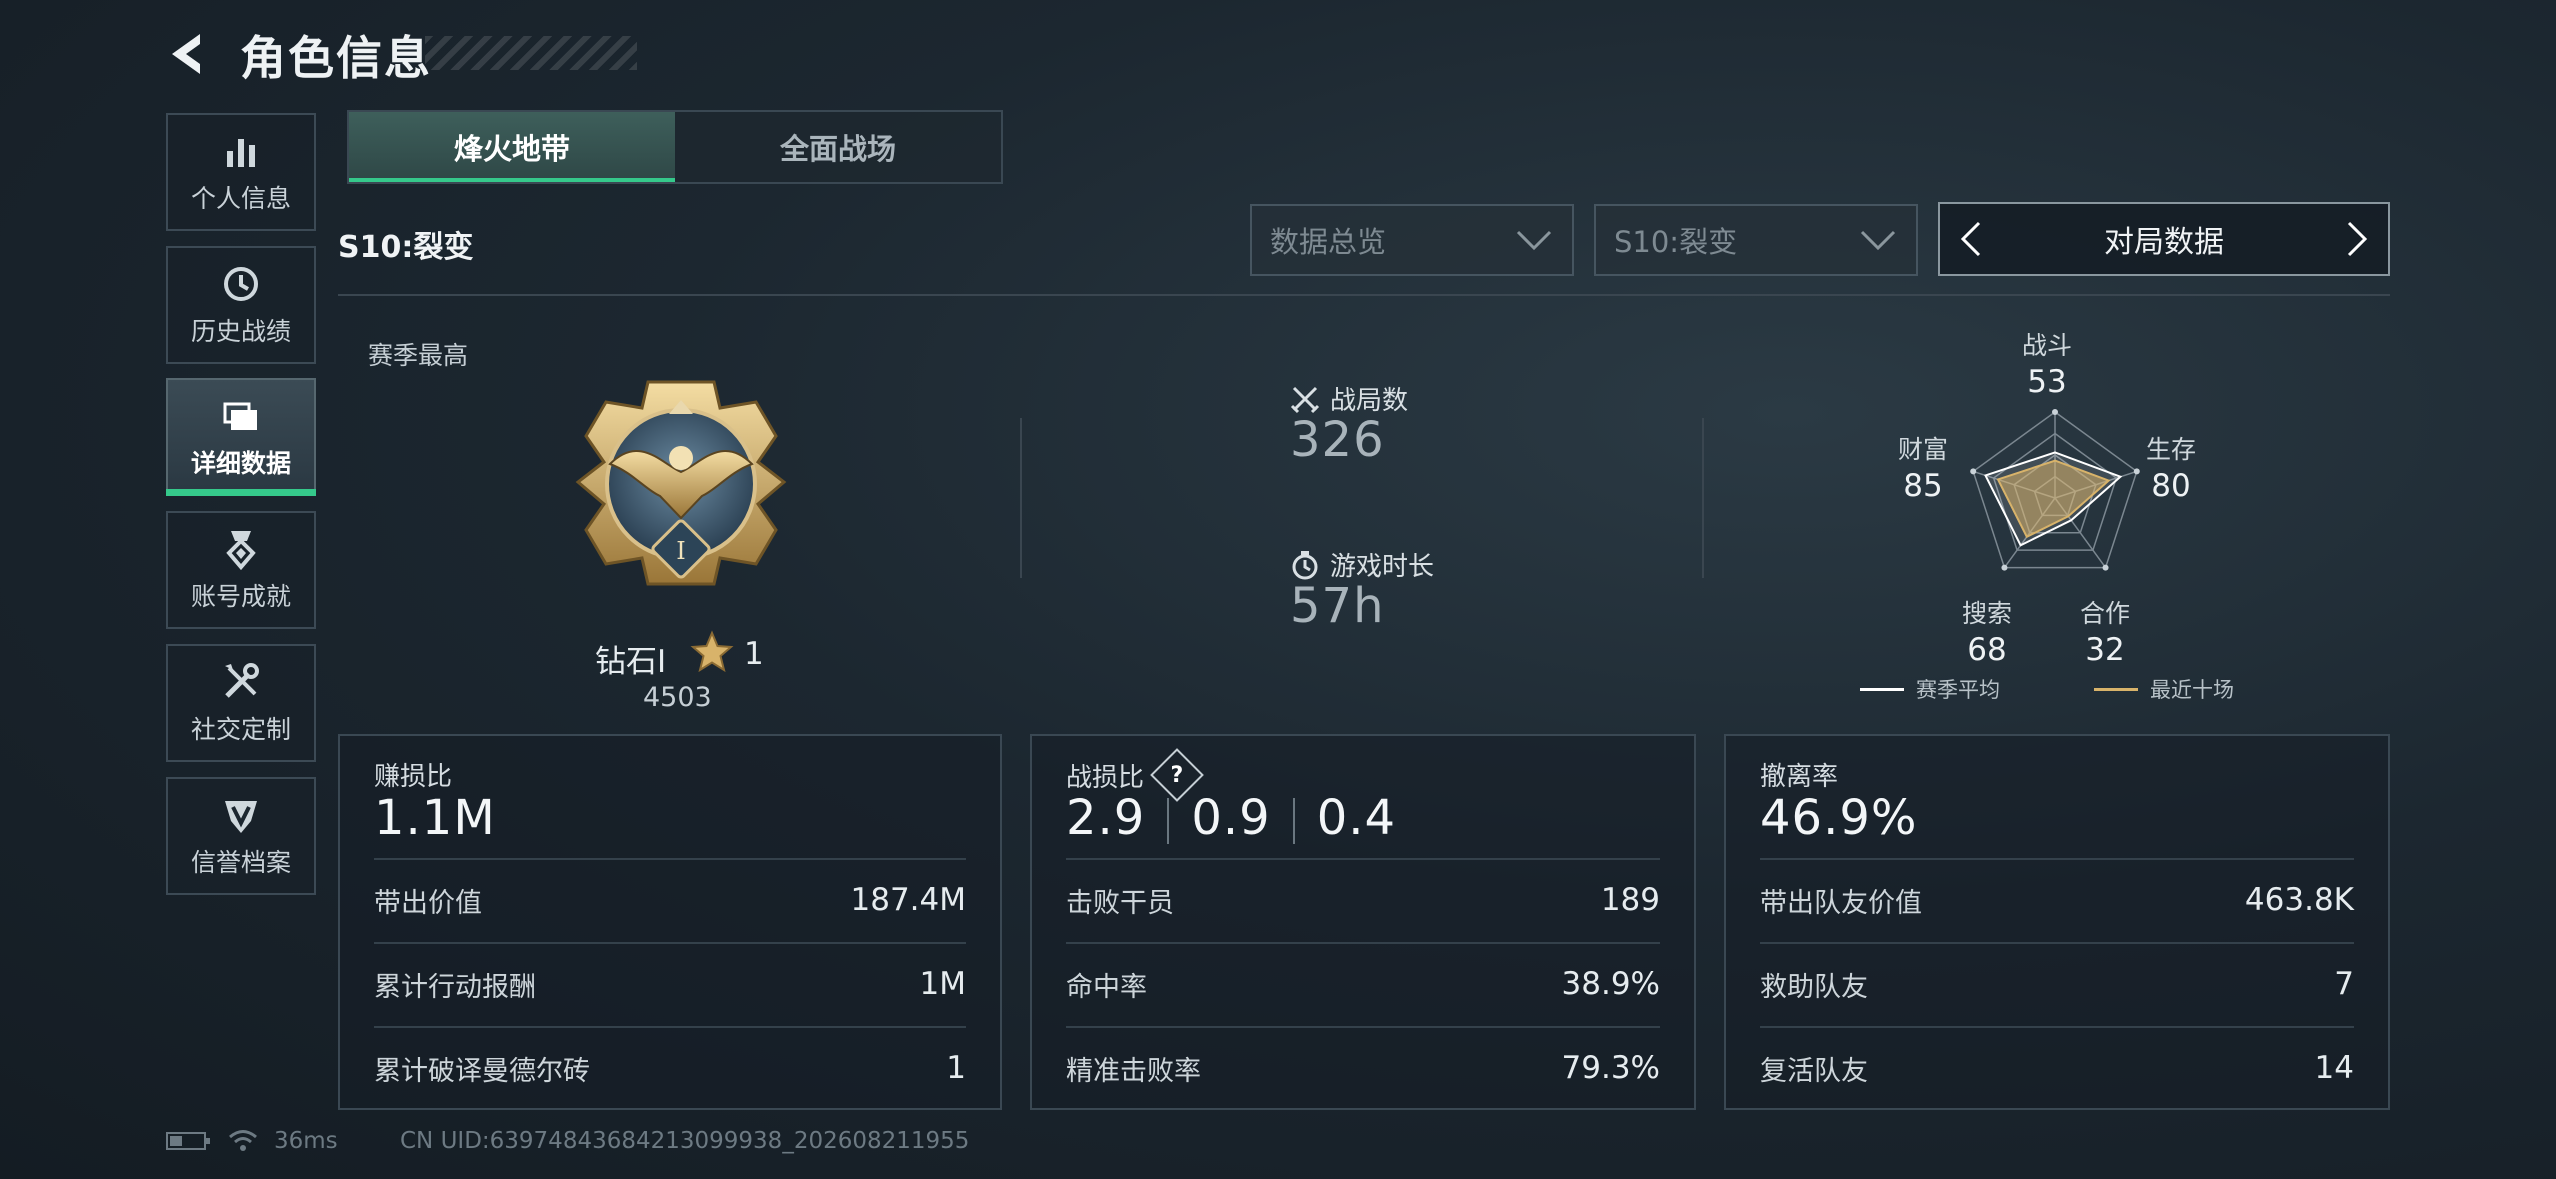  Describe the element at coordinates (1958, 690) in the screenshot. I see `legend-label: 赛季平均` at that location.